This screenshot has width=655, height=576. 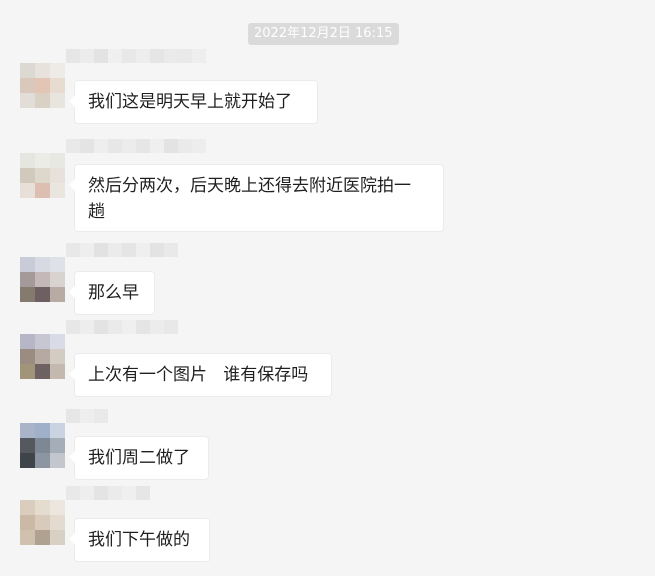 What do you see at coordinates (139, 458) in the screenshot?
I see `message-bubble: 我们周二做了` at bounding box center [139, 458].